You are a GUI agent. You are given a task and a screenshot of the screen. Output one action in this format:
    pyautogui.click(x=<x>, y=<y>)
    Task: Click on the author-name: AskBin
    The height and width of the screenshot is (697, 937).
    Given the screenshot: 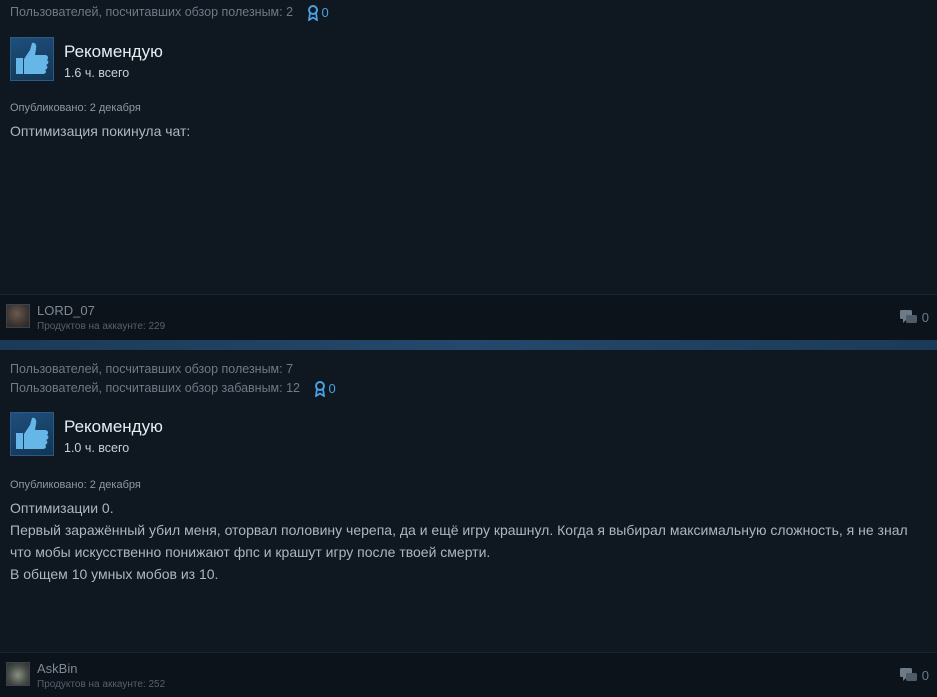 What is the action you would take?
    pyautogui.click(x=57, y=668)
    